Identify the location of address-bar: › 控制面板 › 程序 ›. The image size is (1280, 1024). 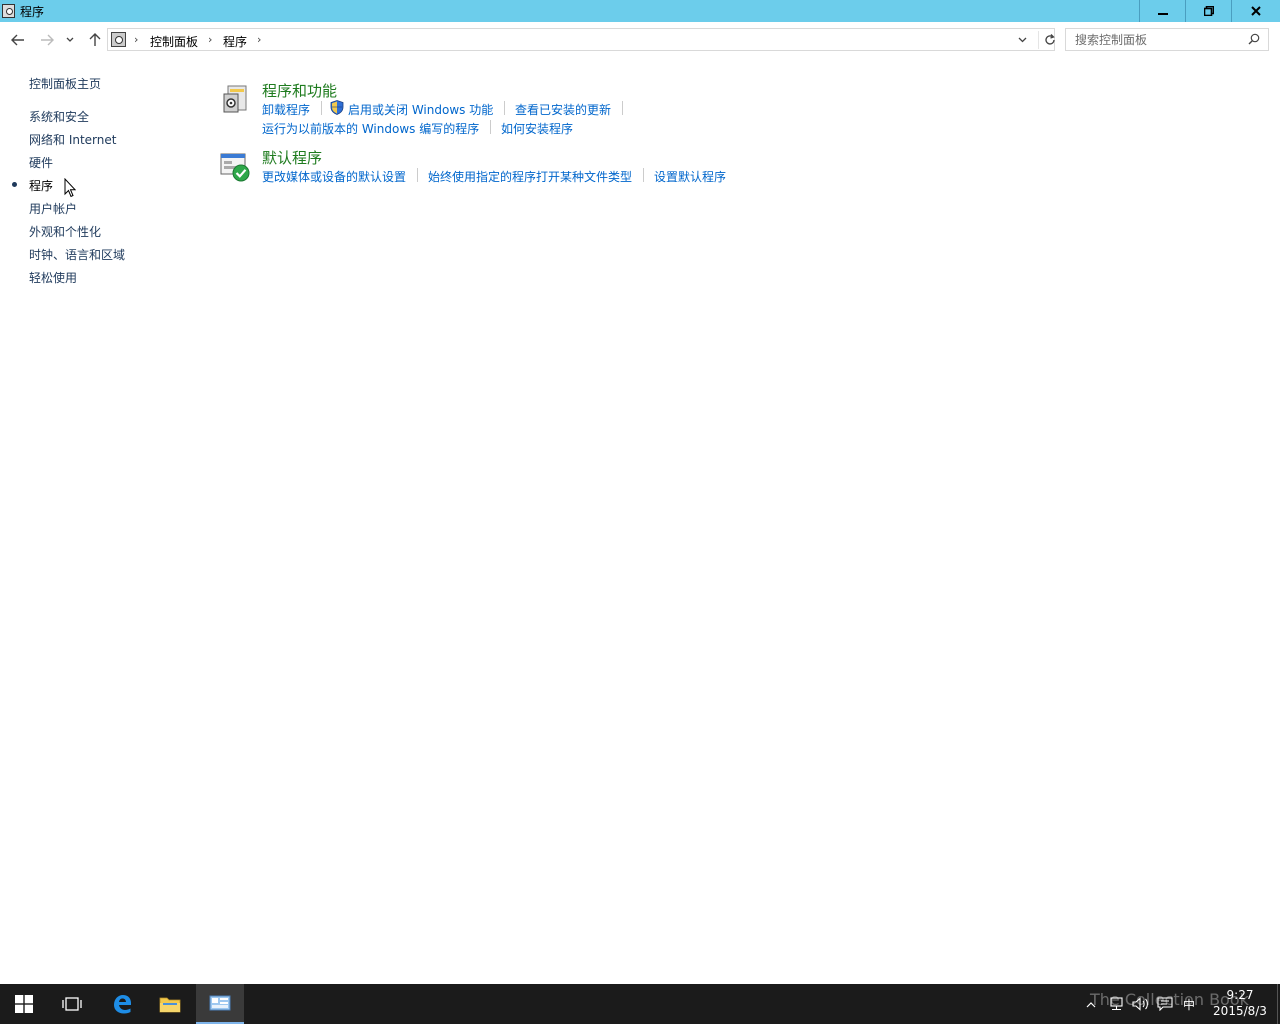
(581, 39).